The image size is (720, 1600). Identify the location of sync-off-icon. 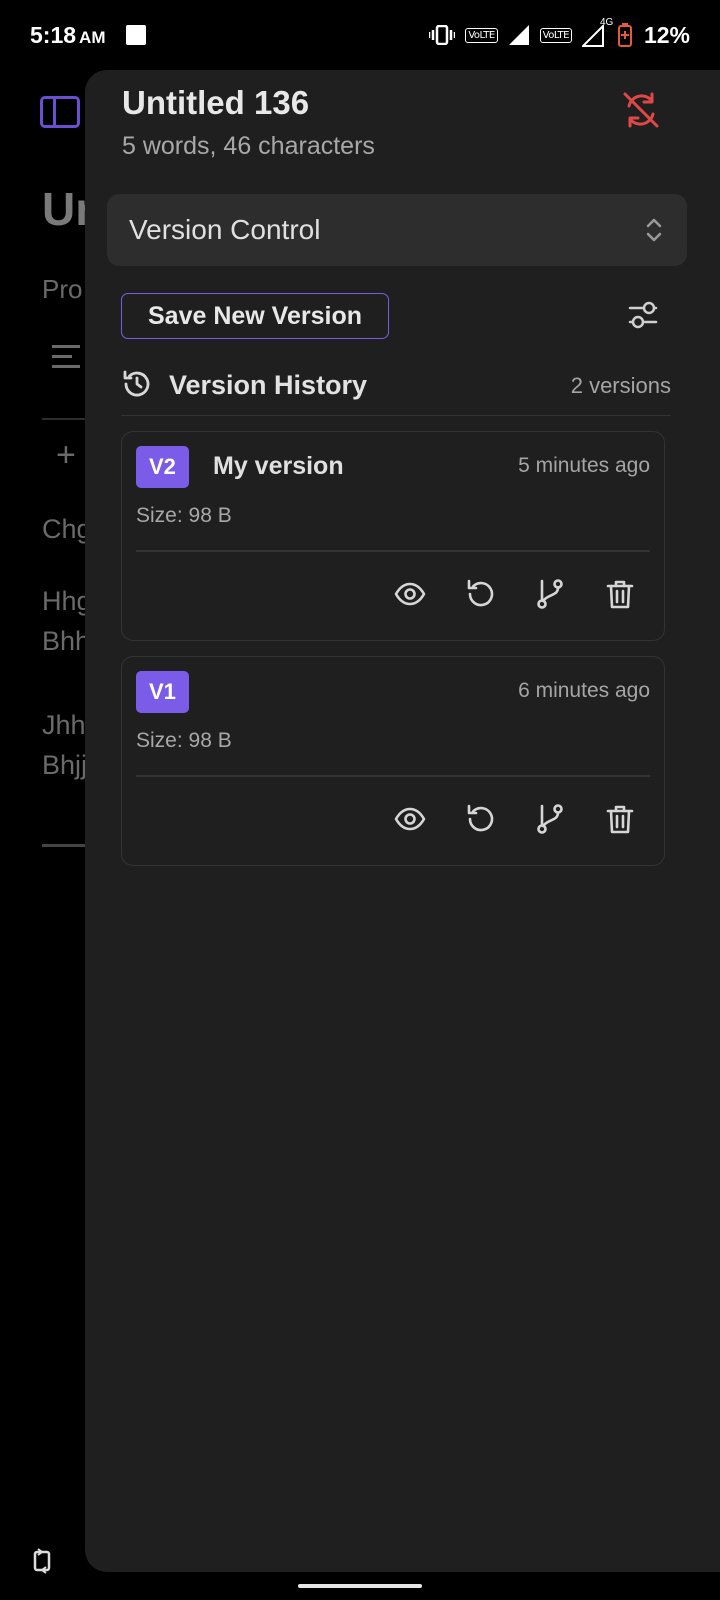
(641, 110).